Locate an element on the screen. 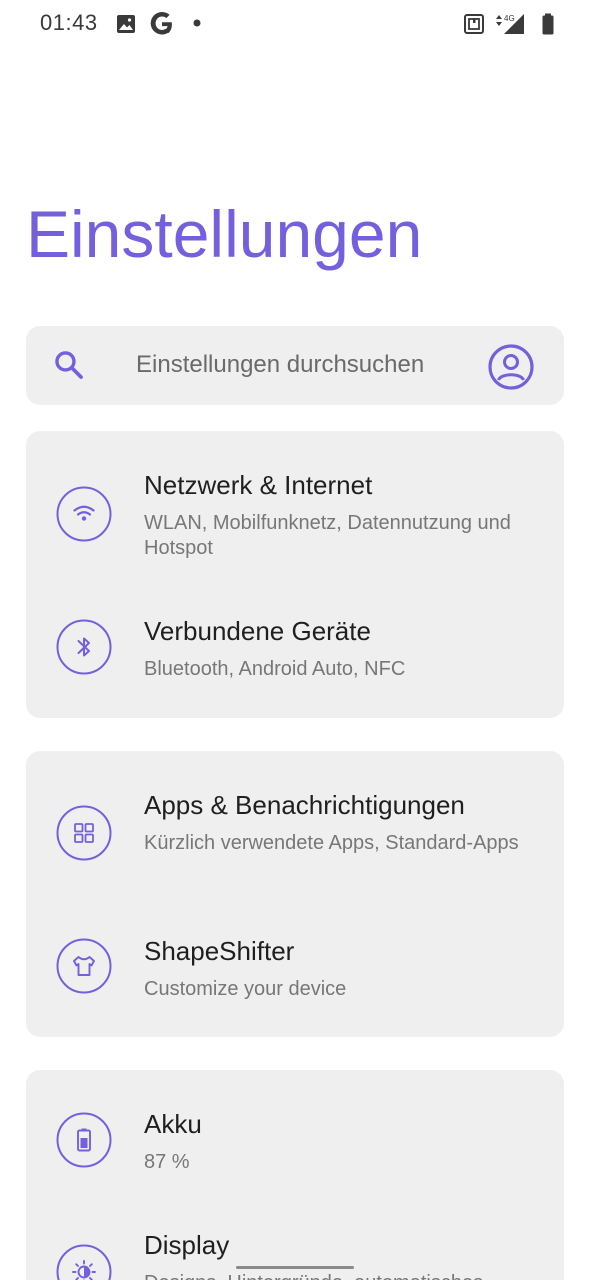  account-icon is located at coordinates (511, 367).